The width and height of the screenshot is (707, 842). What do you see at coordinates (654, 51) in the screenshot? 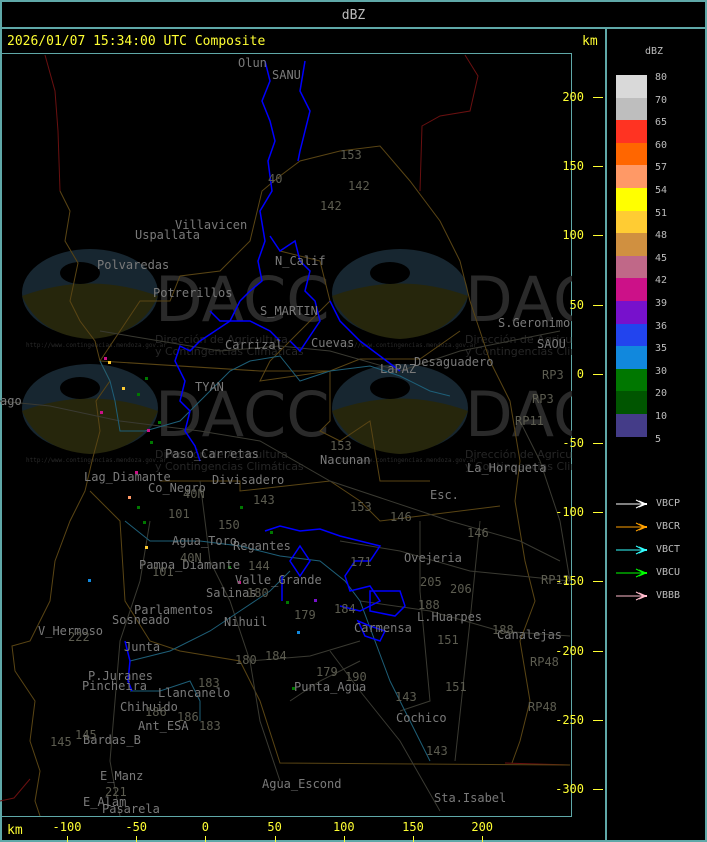
I see `legend-title: dBZ` at bounding box center [654, 51].